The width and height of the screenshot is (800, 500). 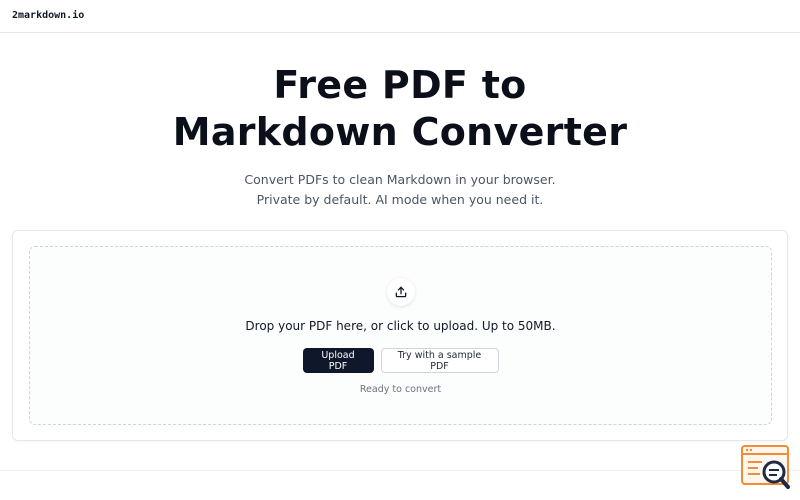 I want to click on conversion-status: Ready to convert, so click(x=400, y=389).